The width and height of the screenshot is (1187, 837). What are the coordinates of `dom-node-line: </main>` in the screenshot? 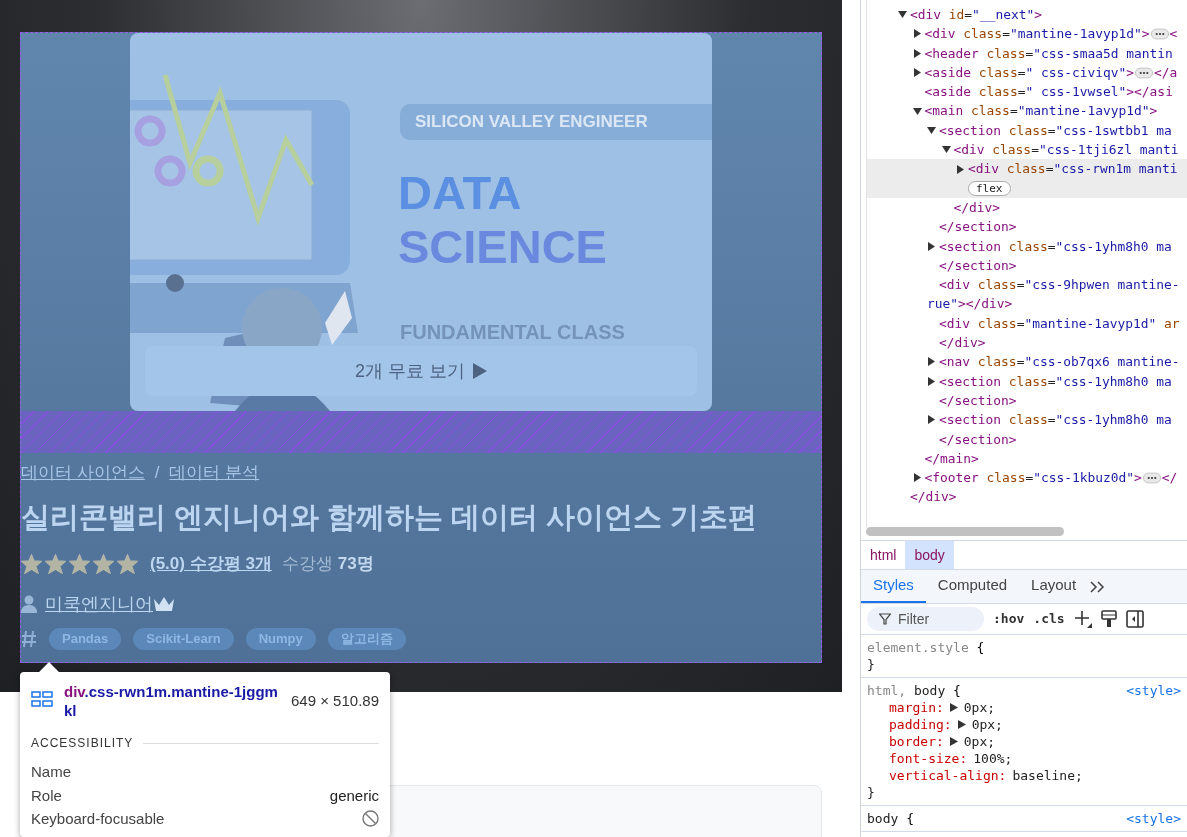 It's located at (951, 458).